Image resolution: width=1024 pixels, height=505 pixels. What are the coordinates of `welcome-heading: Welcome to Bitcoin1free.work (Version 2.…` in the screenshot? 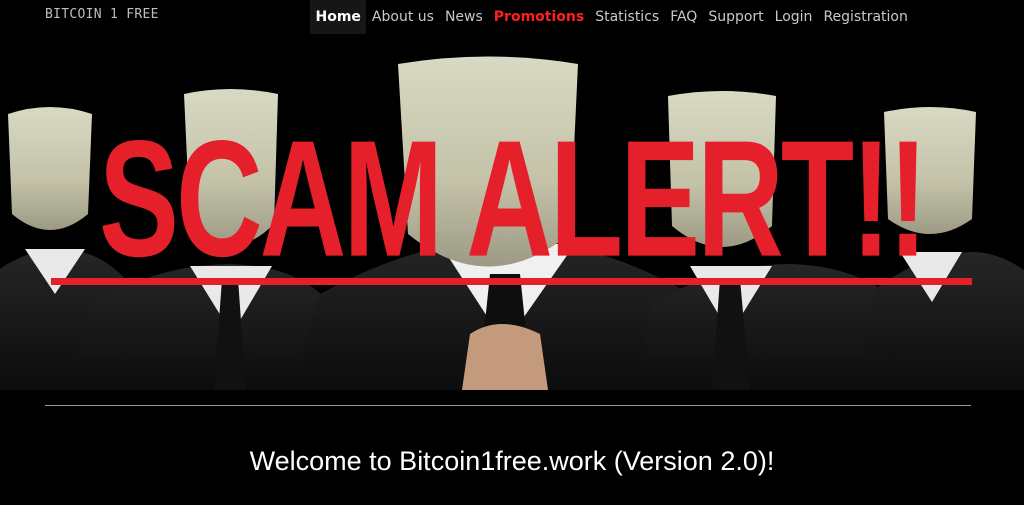 It's located at (512, 461).